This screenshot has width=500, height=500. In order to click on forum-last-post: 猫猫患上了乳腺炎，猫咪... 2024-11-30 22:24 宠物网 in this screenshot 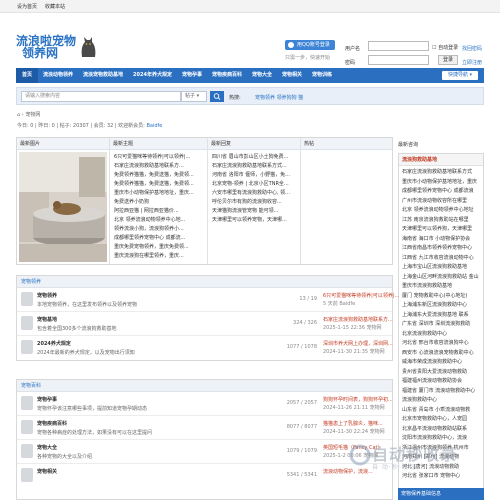, I will do `click(354, 428)`.